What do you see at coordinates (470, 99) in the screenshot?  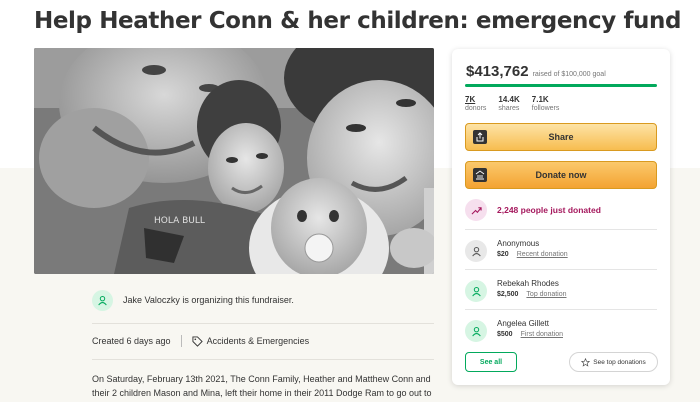 I see `stat-value: 7K` at bounding box center [470, 99].